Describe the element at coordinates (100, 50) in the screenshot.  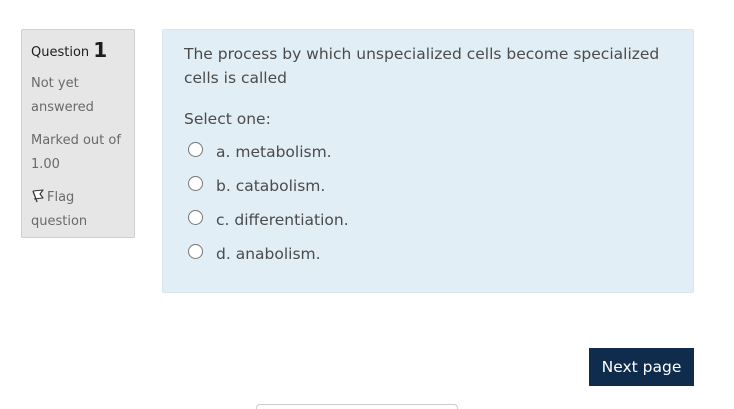
I see `question-number: 1` at that location.